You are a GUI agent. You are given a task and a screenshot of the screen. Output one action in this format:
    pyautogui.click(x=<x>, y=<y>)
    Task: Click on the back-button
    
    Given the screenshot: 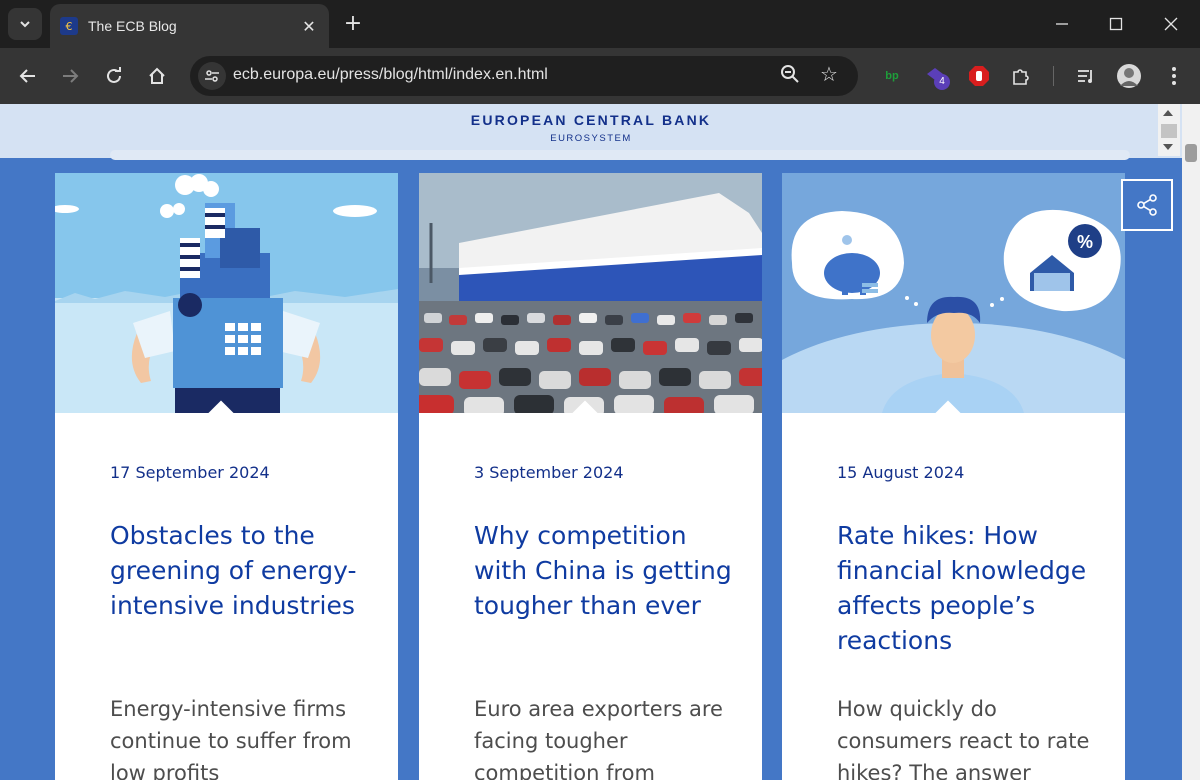 What is the action you would take?
    pyautogui.click(x=28, y=76)
    